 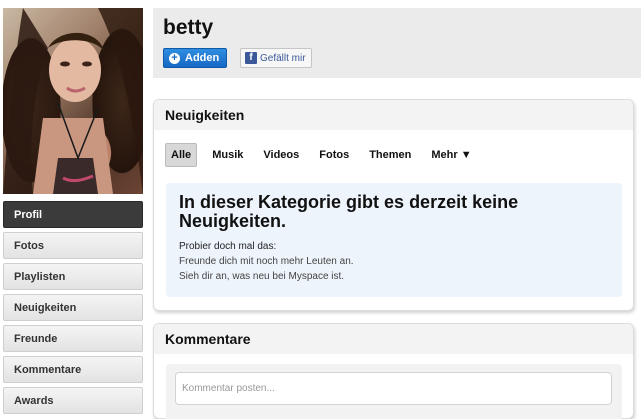 What do you see at coordinates (48, 369) in the screenshot?
I see `sidebar-item-label: Kommentare` at bounding box center [48, 369].